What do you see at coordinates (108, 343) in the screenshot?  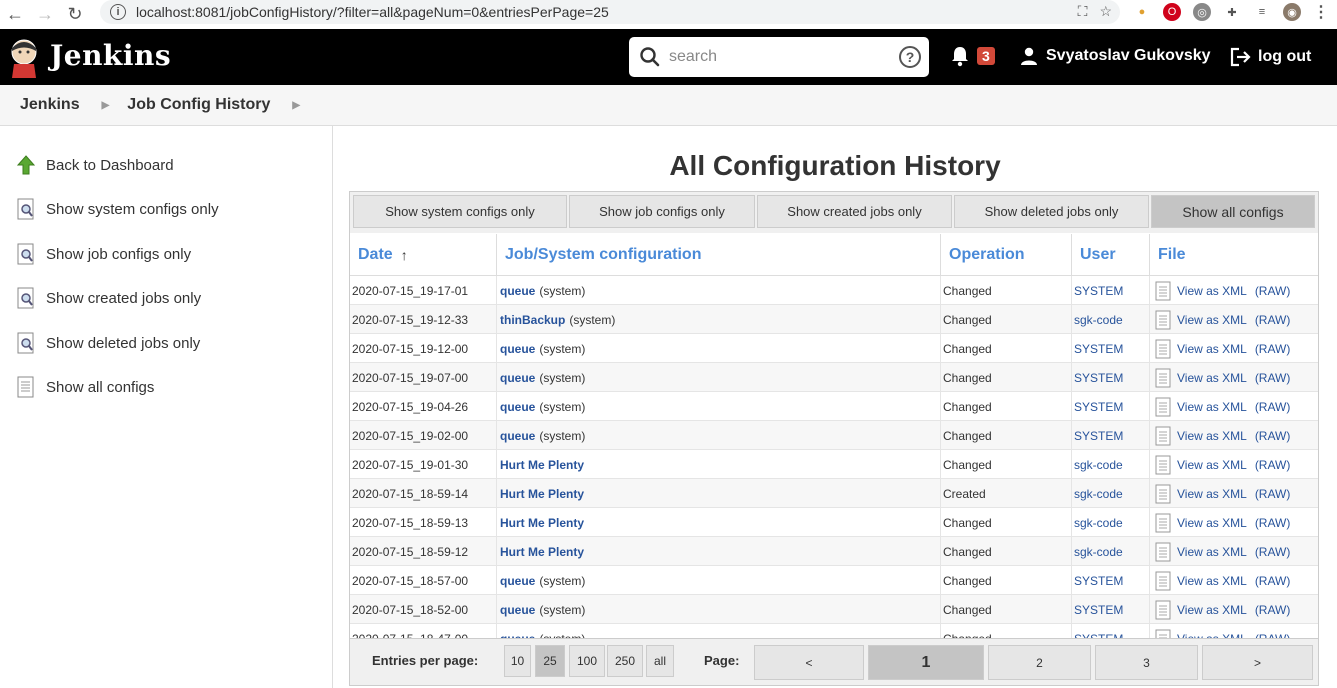 I see `sidebar-item-deleted-jobs: Show deleted jobs only` at bounding box center [108, 343].